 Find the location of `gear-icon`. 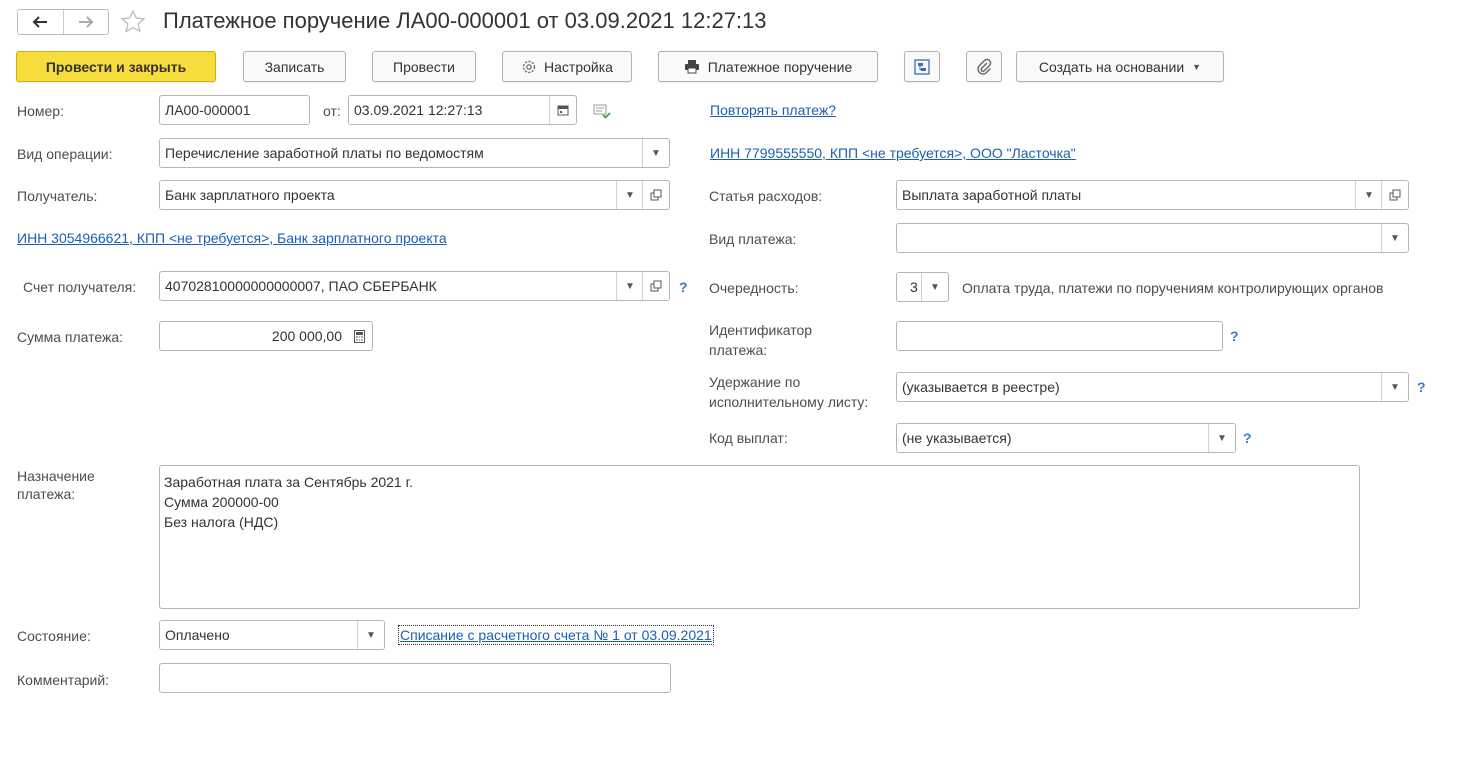

gear-icon is located at coordinates (529, 67).